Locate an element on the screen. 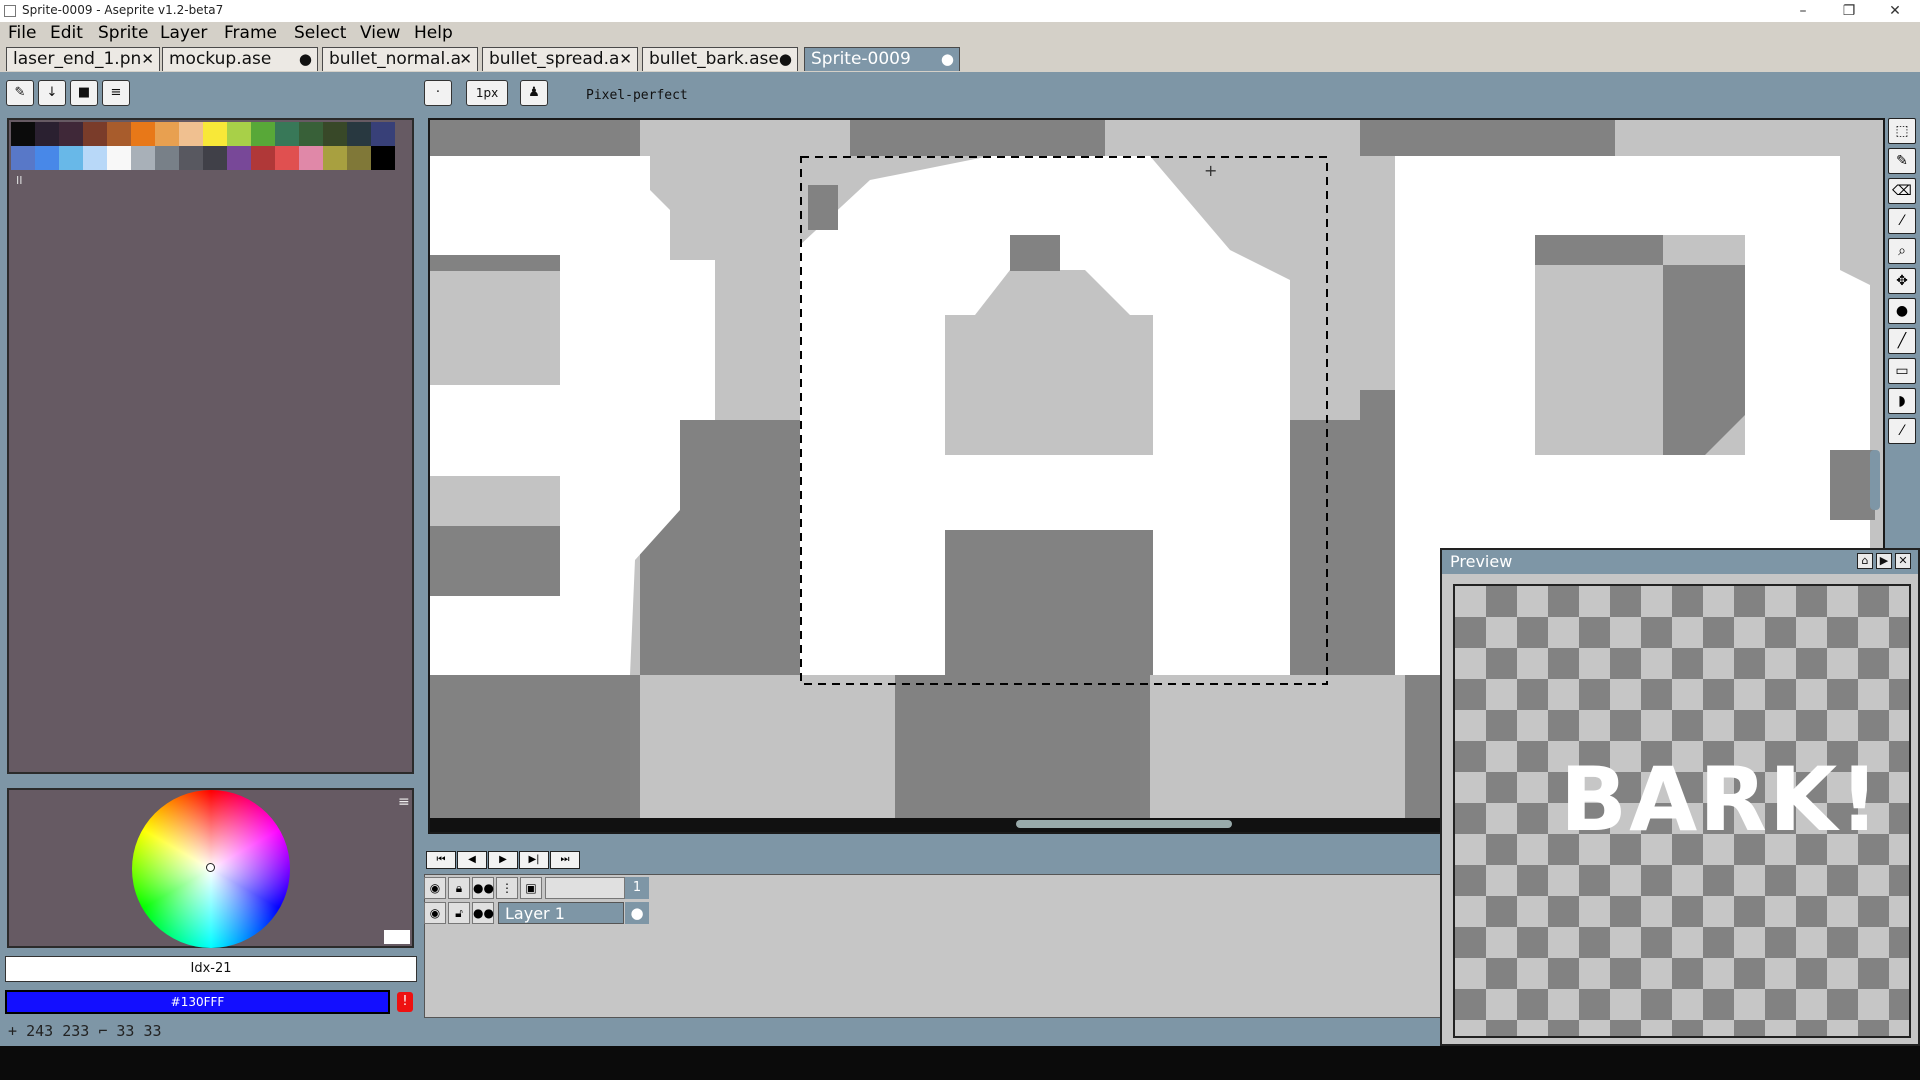 This screenshot has width=1920, height=1080. layer-name: Layer 1 is located at coordinates (561, 913).